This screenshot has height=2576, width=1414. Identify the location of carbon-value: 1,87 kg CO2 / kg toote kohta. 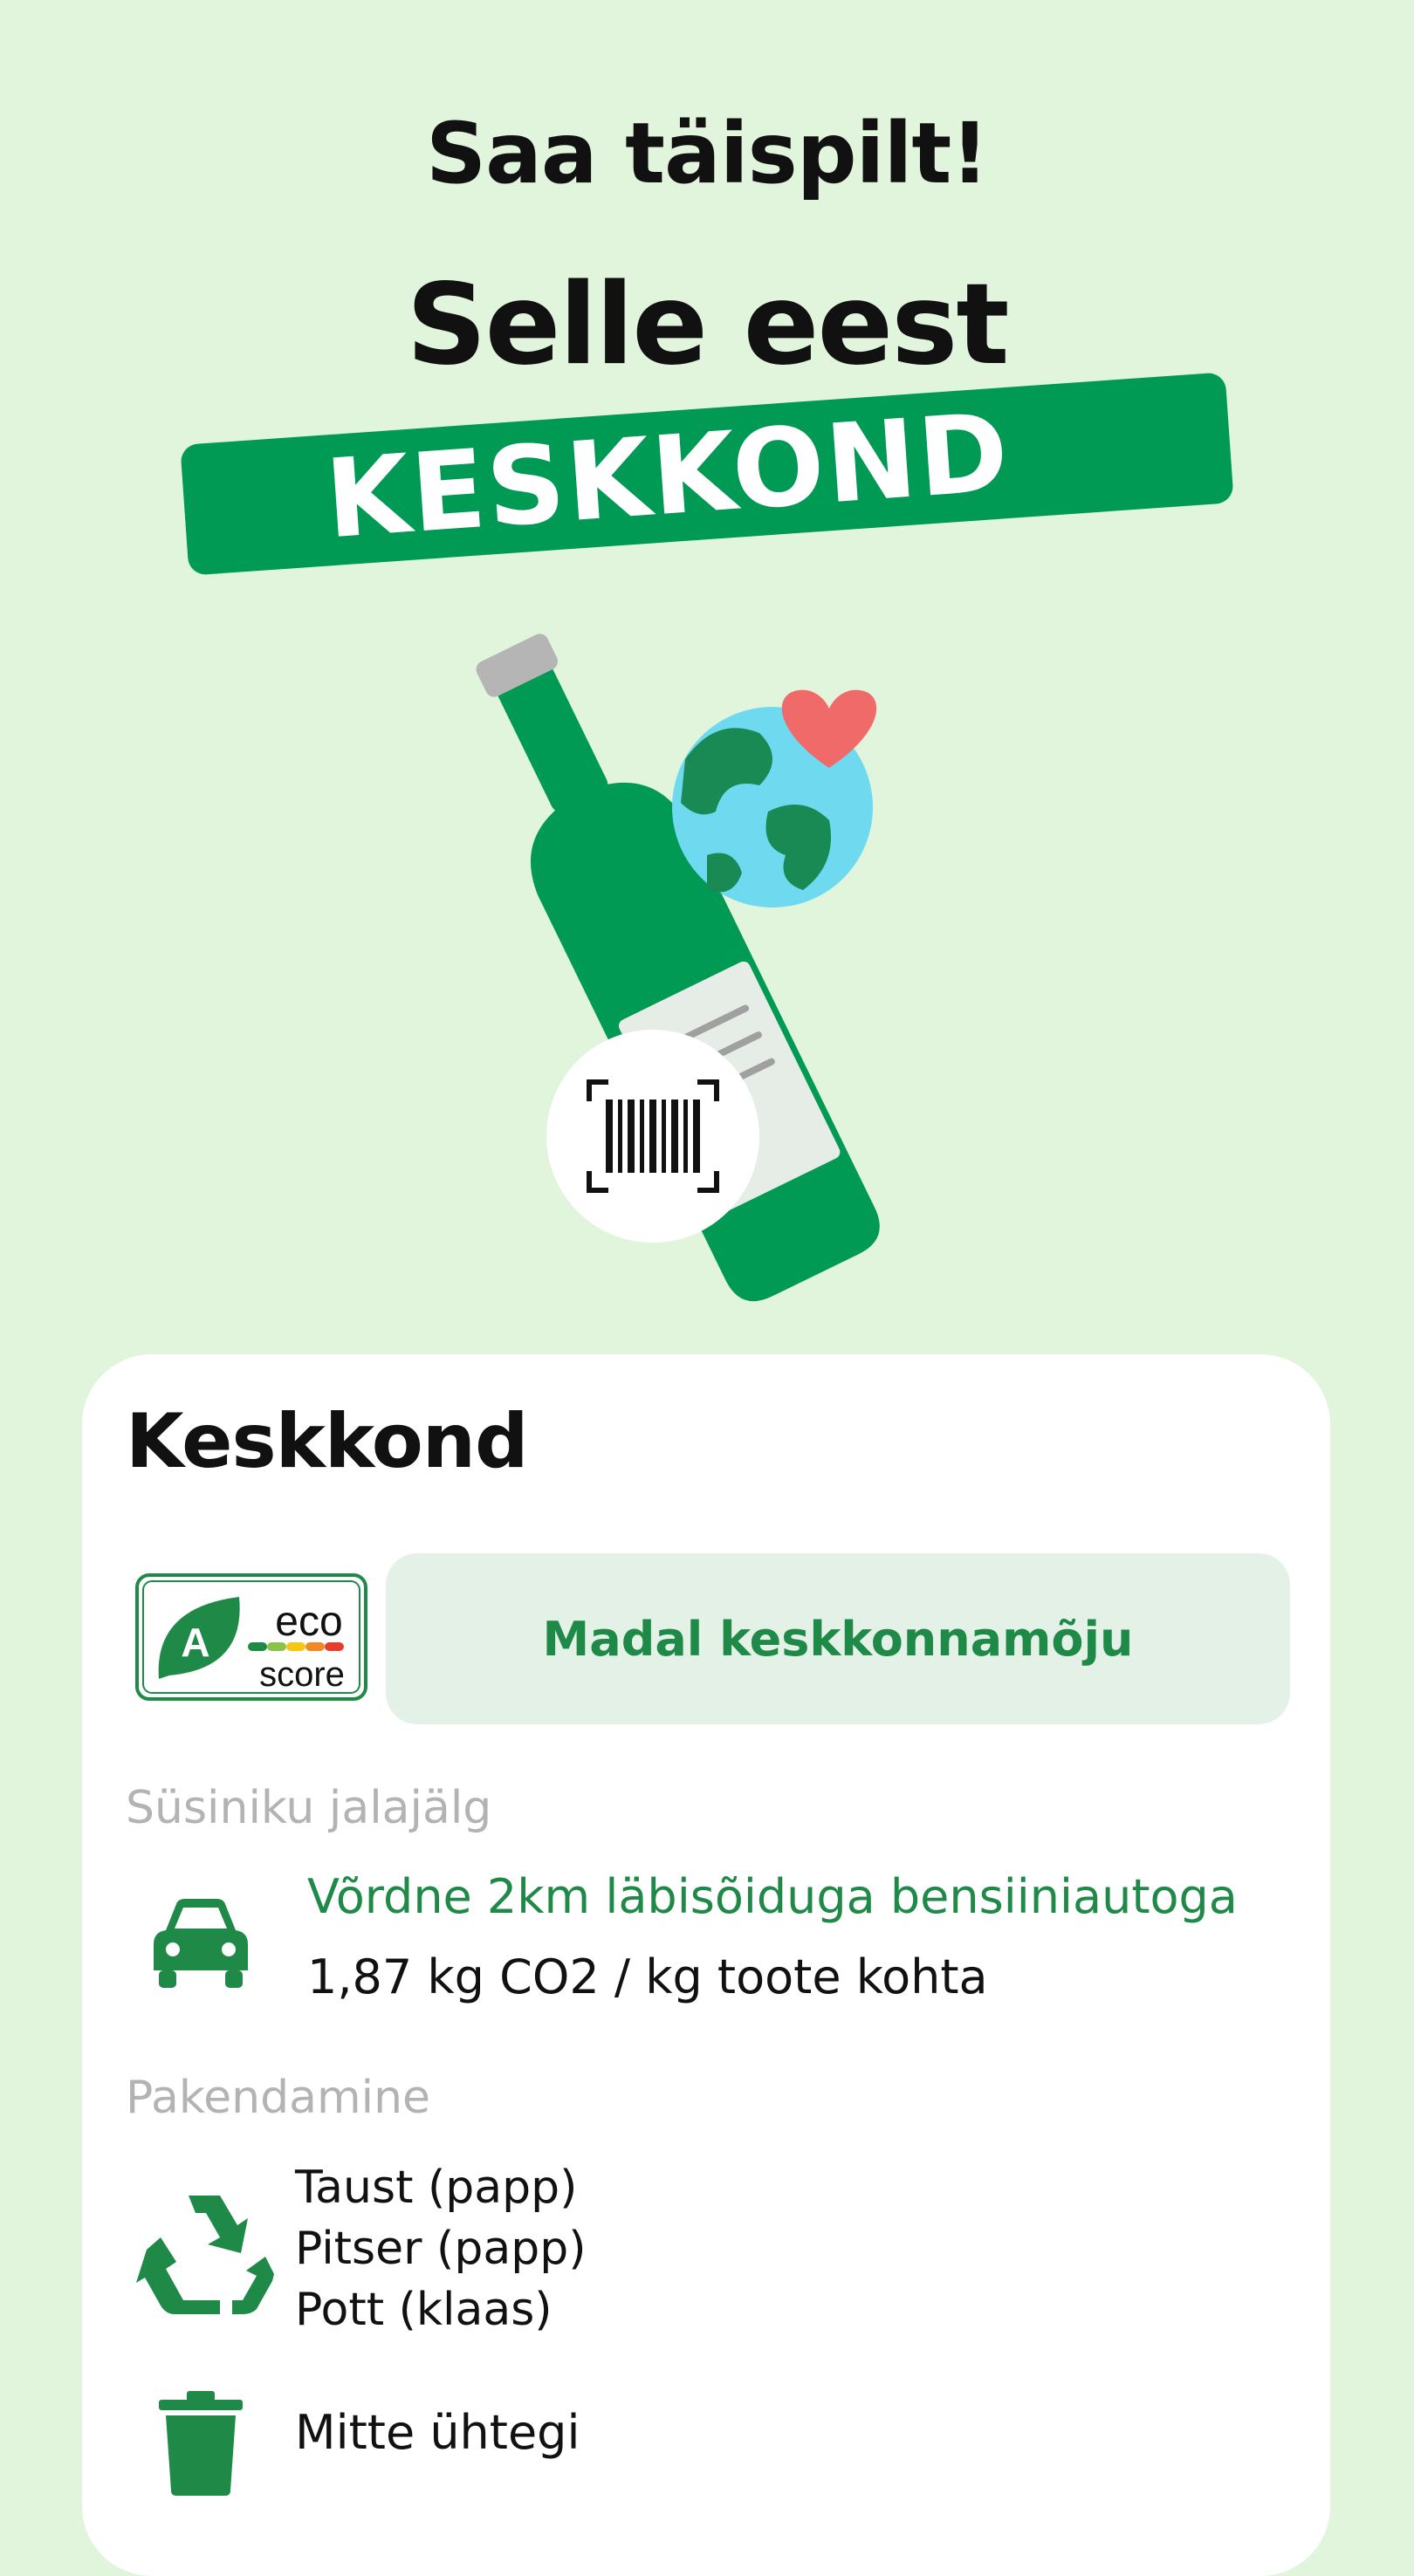
(647, 1976).